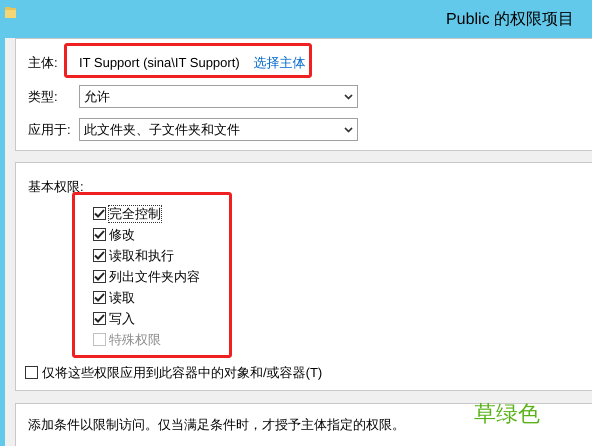 The width and height of the screenshot is (592, 446). Describe the element at coordinates (507, 414) in the screenshot. I see `annotation-text: 草绿色` at that location.